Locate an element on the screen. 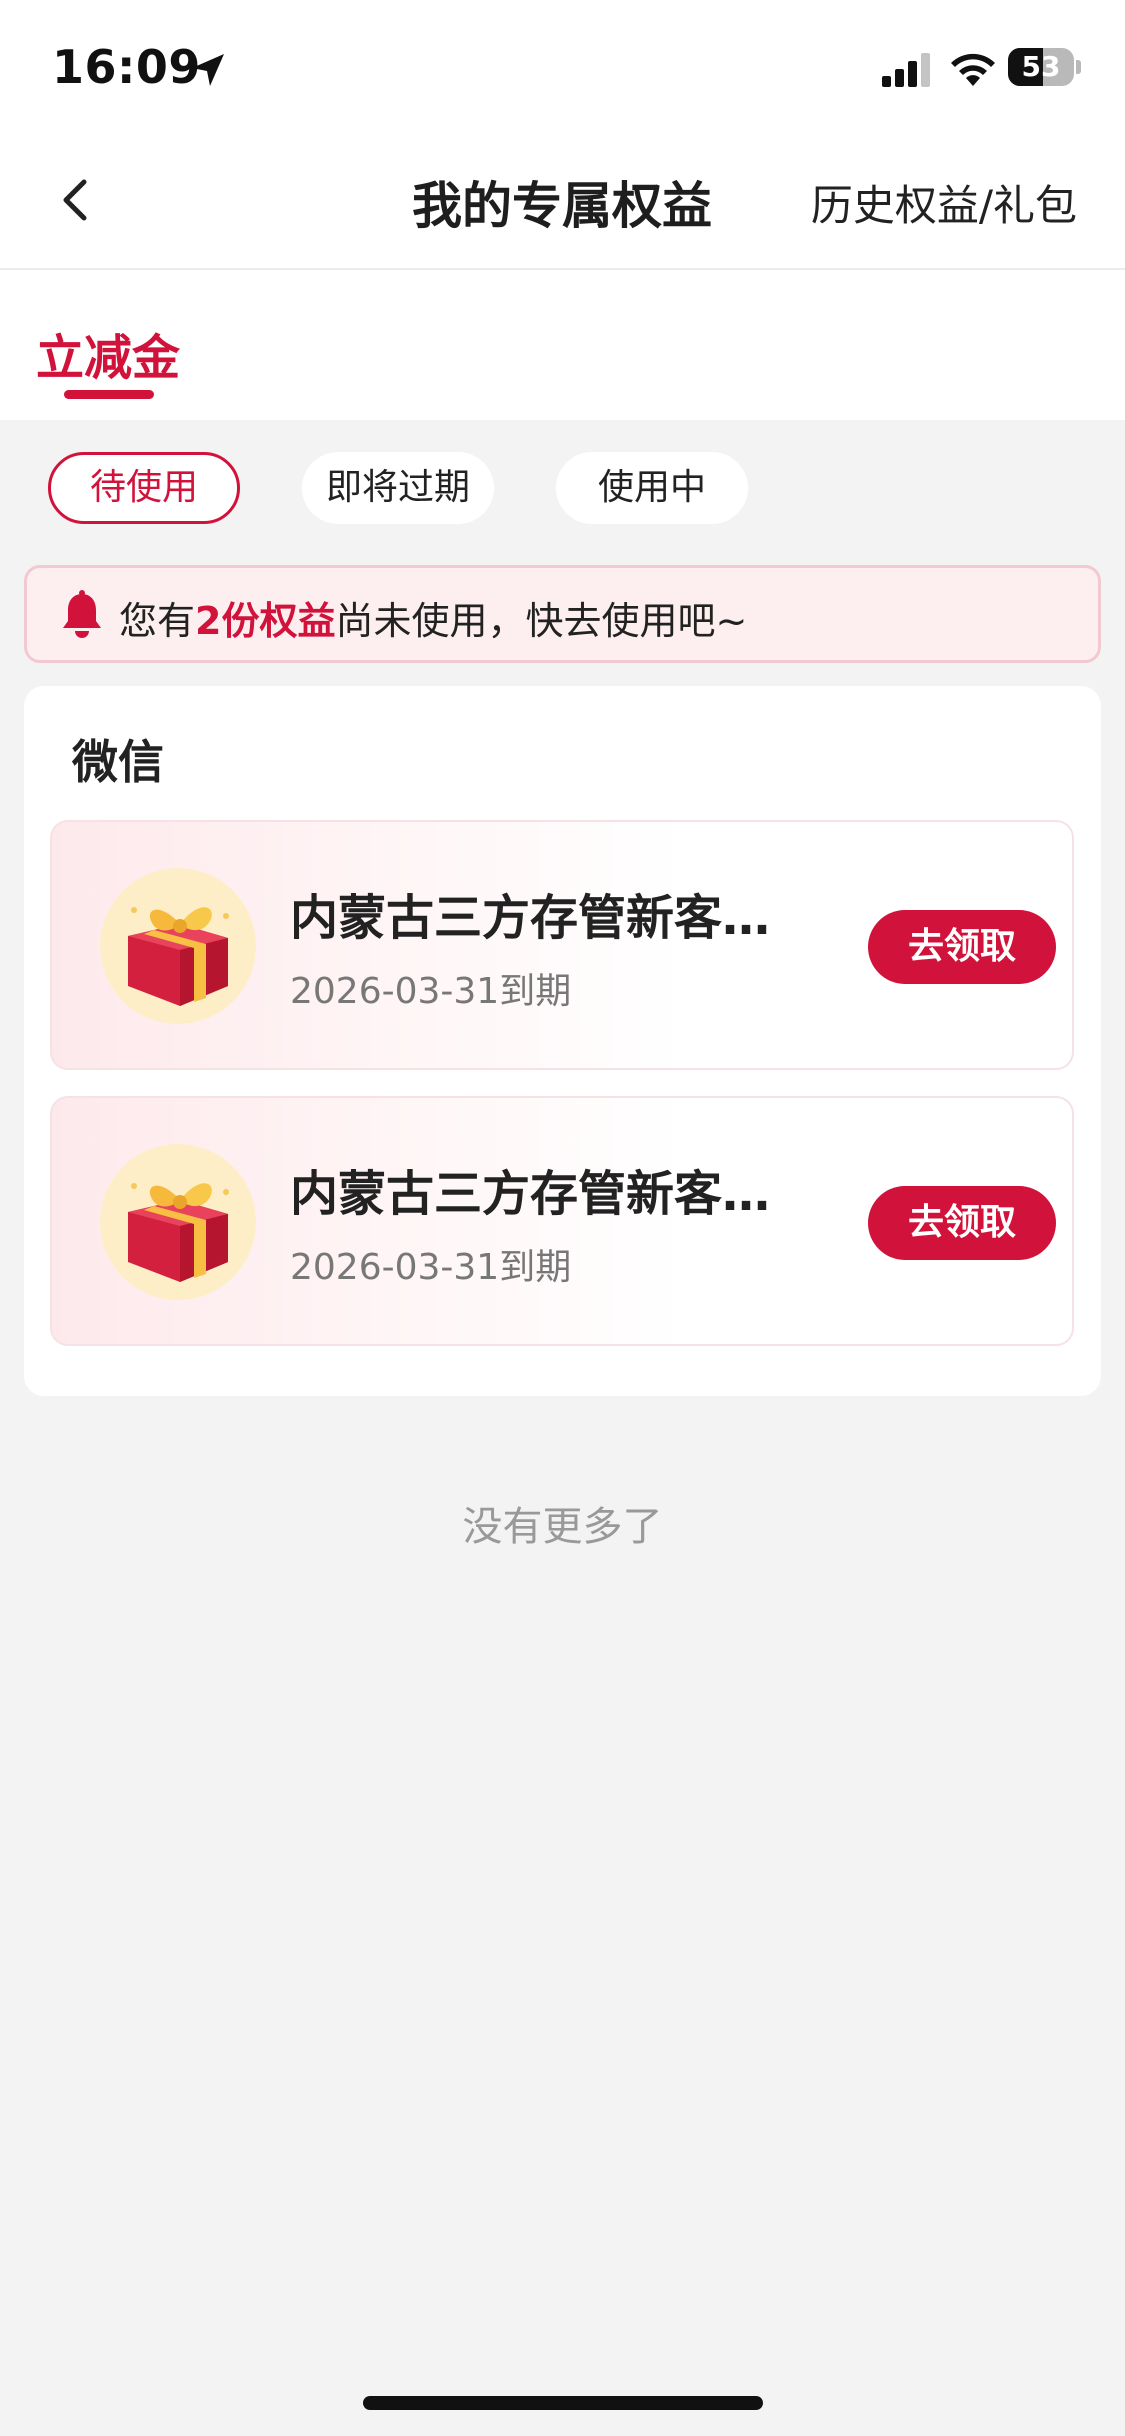 The width and height of the screenshot is (1125, 2436). tab-instant-discount: 立减金 is located at coordinates (108, 353).